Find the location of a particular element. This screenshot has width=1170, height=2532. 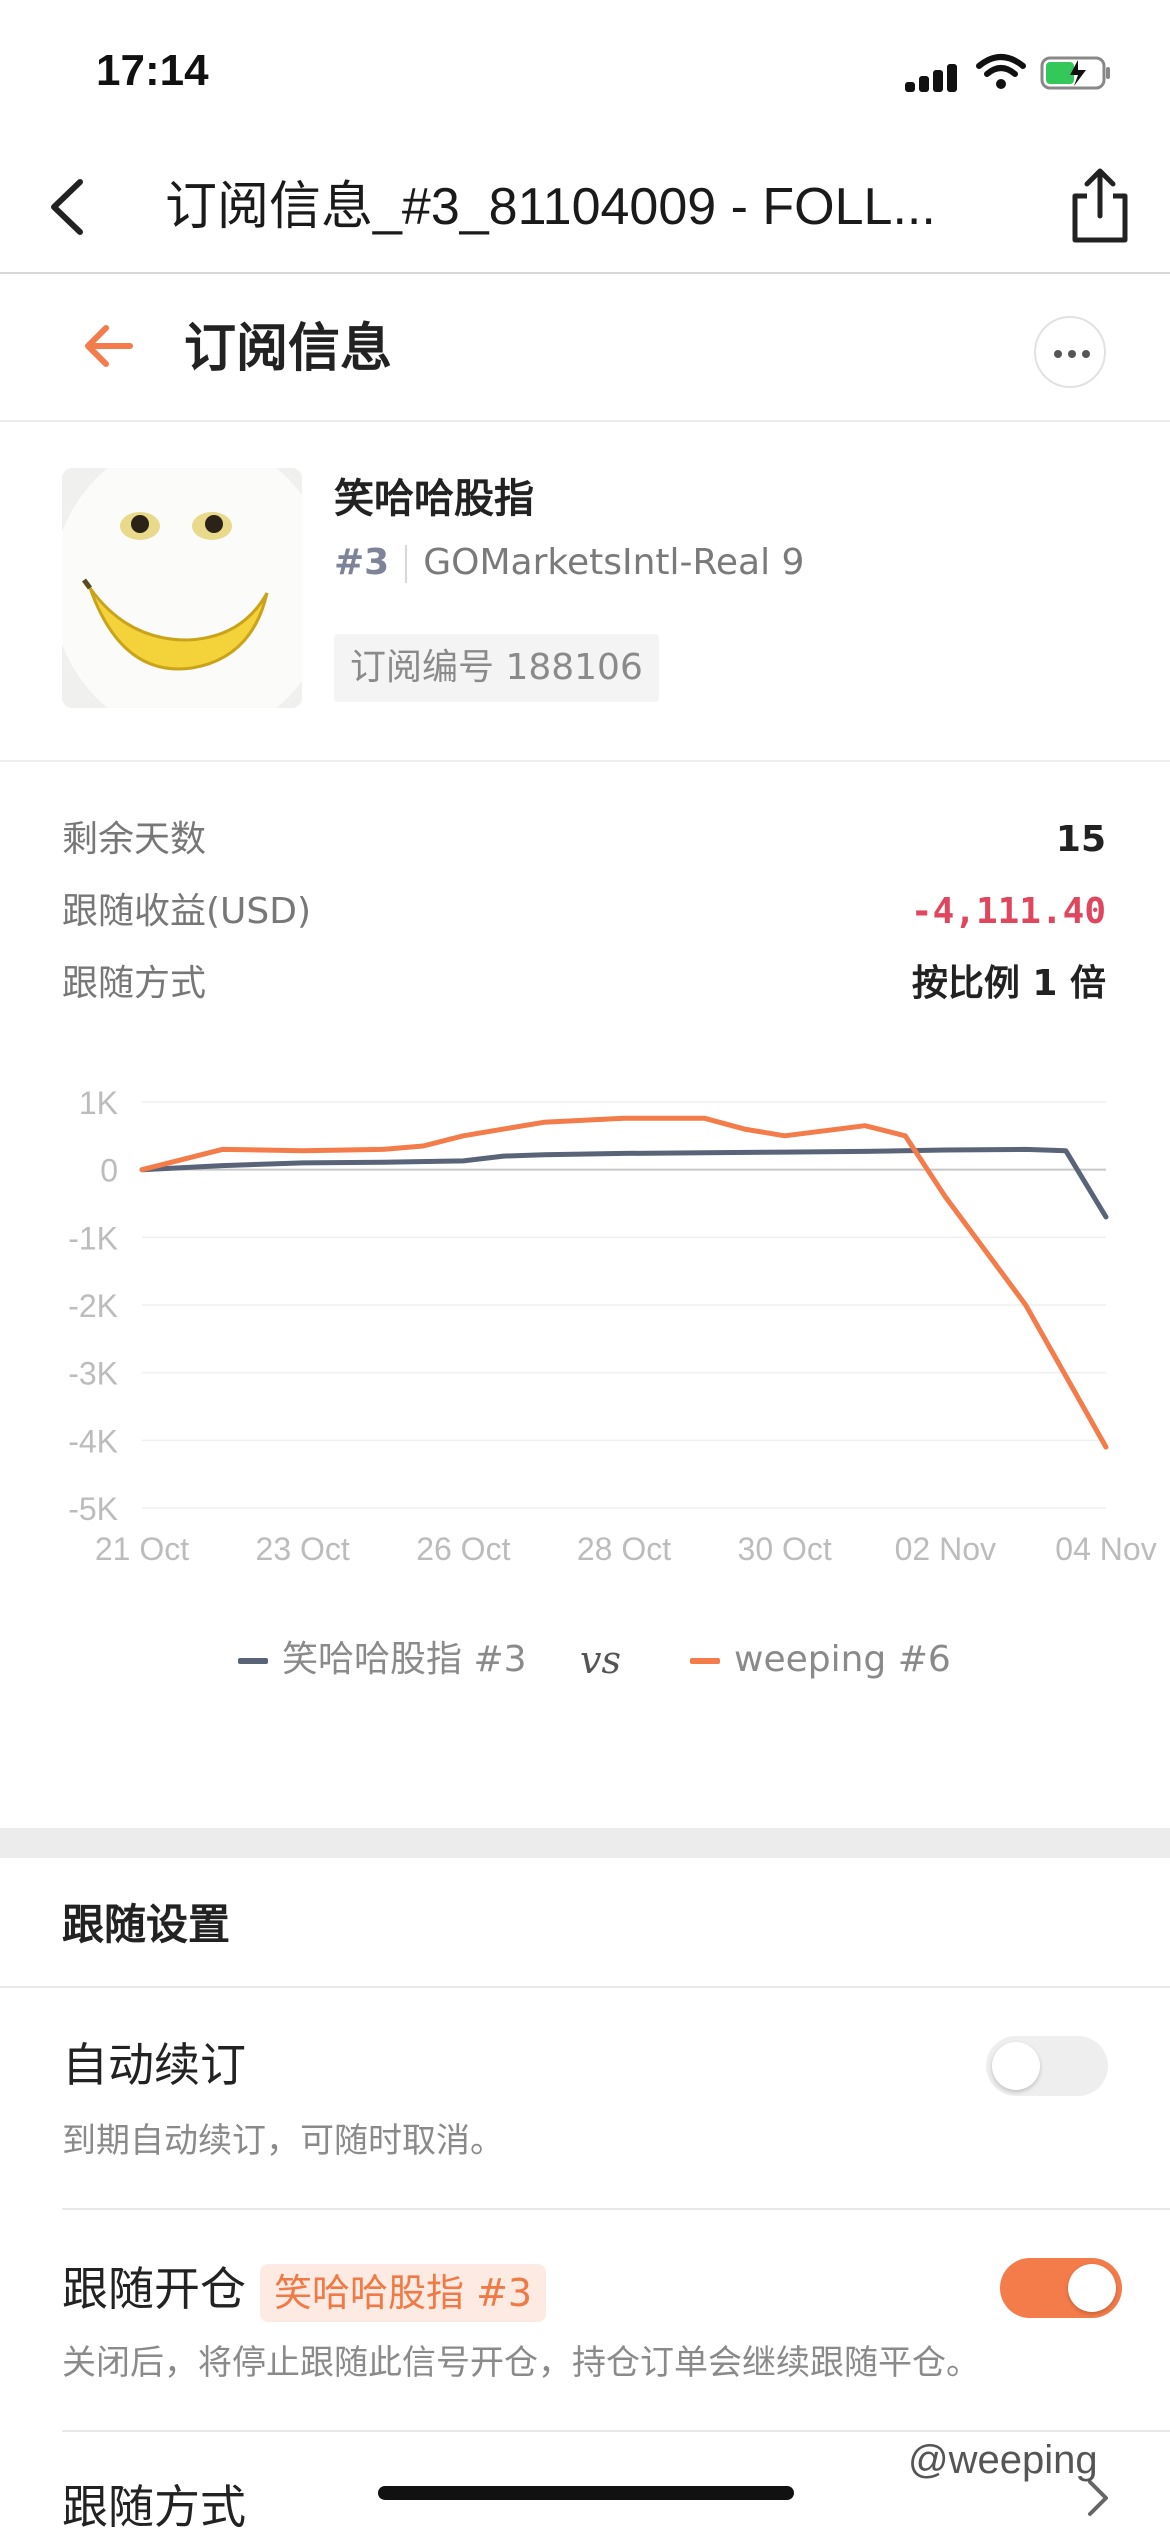

chart-legend: 笑哈哈股指 #3 vs weeping #6 is located at coordinates (585, 1660).